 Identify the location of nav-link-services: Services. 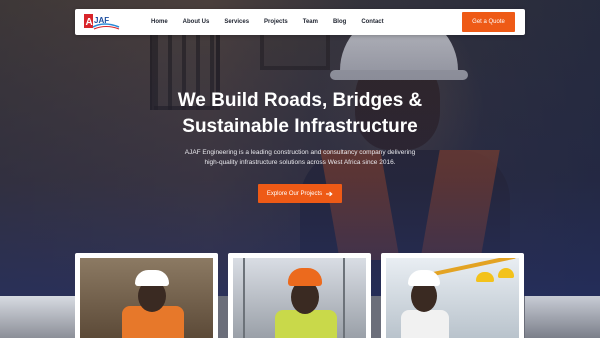
(236, 22).